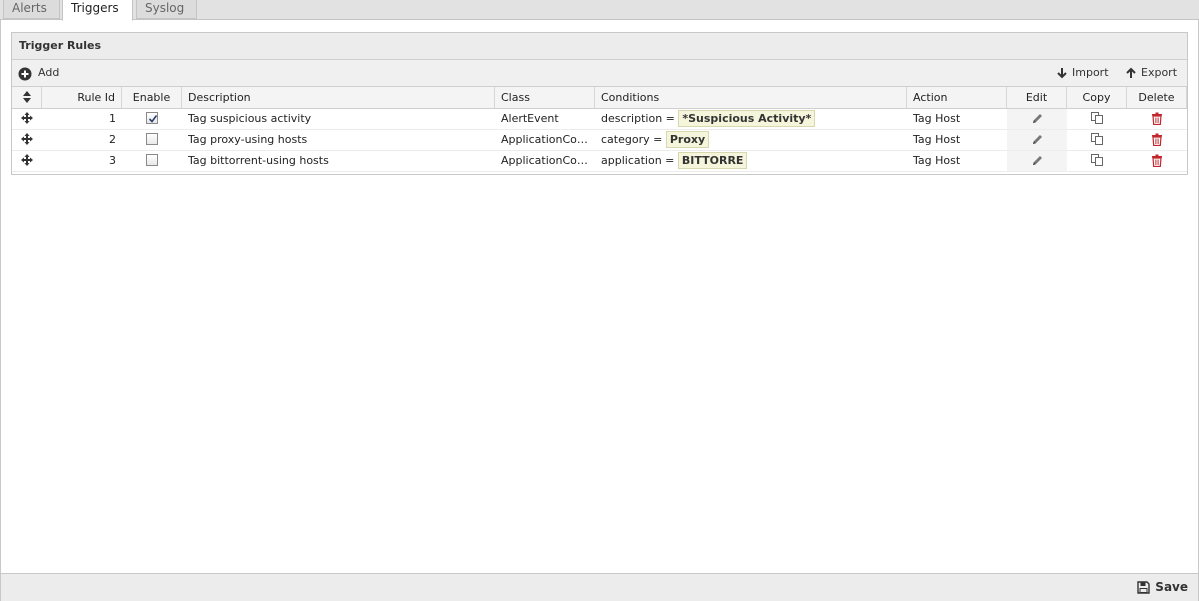 This screenshot has width=1199, height=601. I want to click on floppy-disk-icon, so click(1143, 587).